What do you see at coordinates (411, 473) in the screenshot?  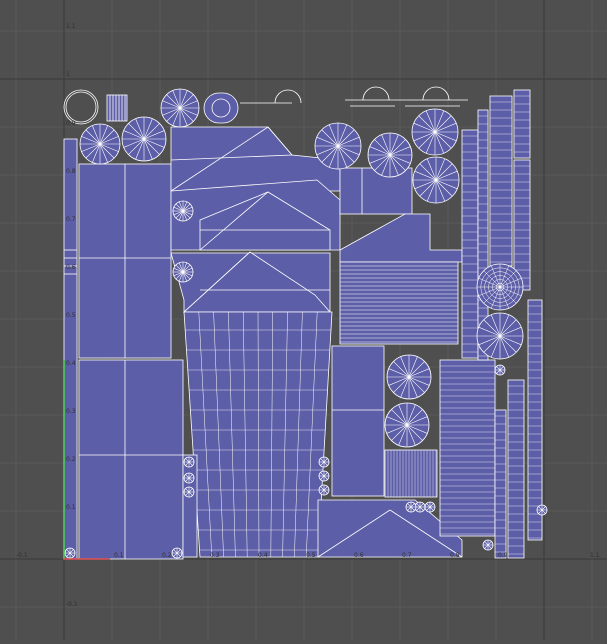 I see `uv-island-grate` at bounding box center [411, 473].